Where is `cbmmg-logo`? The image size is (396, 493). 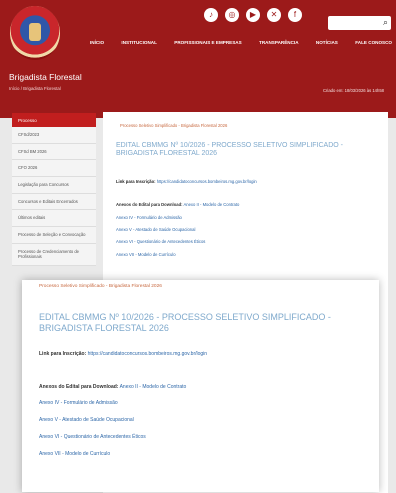
cbmmg-logo is located at coordinates (35, 33).